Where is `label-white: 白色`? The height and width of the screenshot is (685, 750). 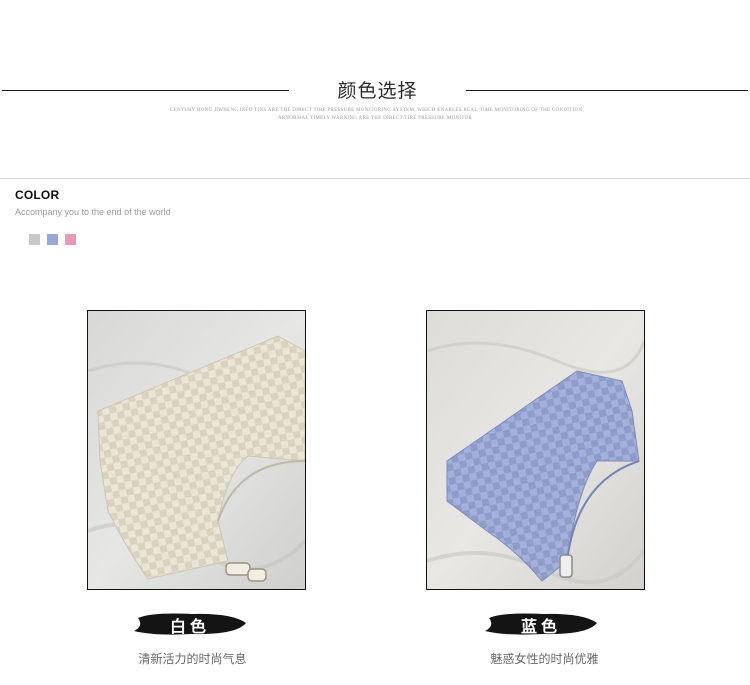
label-white: 白色 is located at coordinates (190, 624).